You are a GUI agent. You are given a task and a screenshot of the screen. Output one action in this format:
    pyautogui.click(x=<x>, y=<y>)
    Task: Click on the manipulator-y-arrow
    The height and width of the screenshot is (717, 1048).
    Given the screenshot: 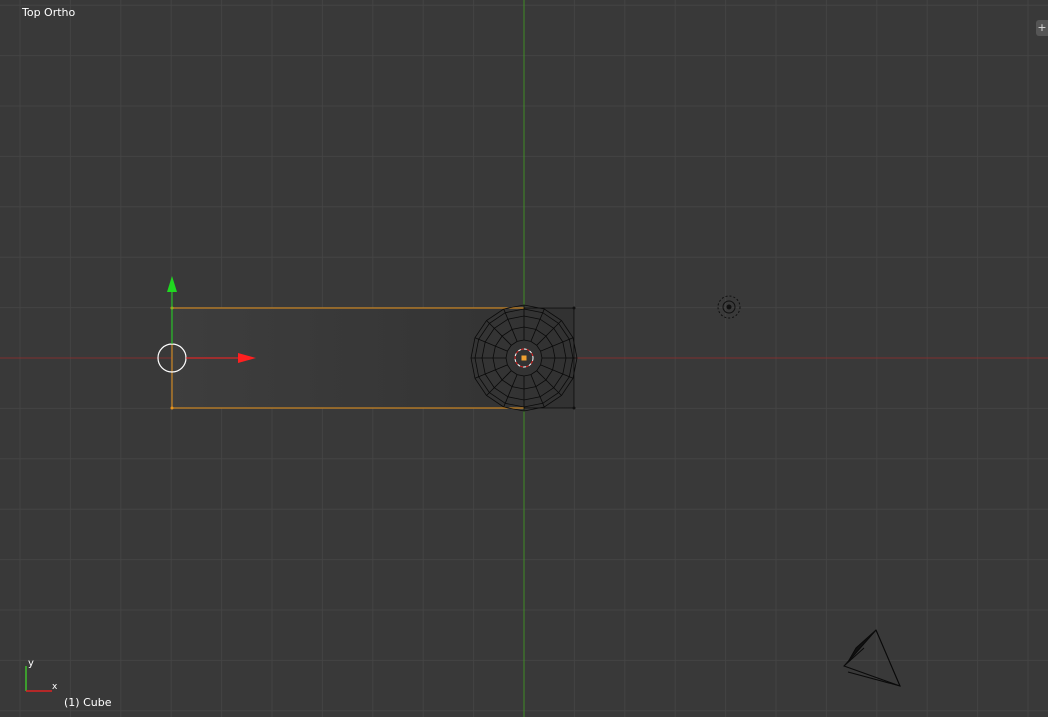 What is the action you would take?
    pyautogui.click(x=172, y=284)
    